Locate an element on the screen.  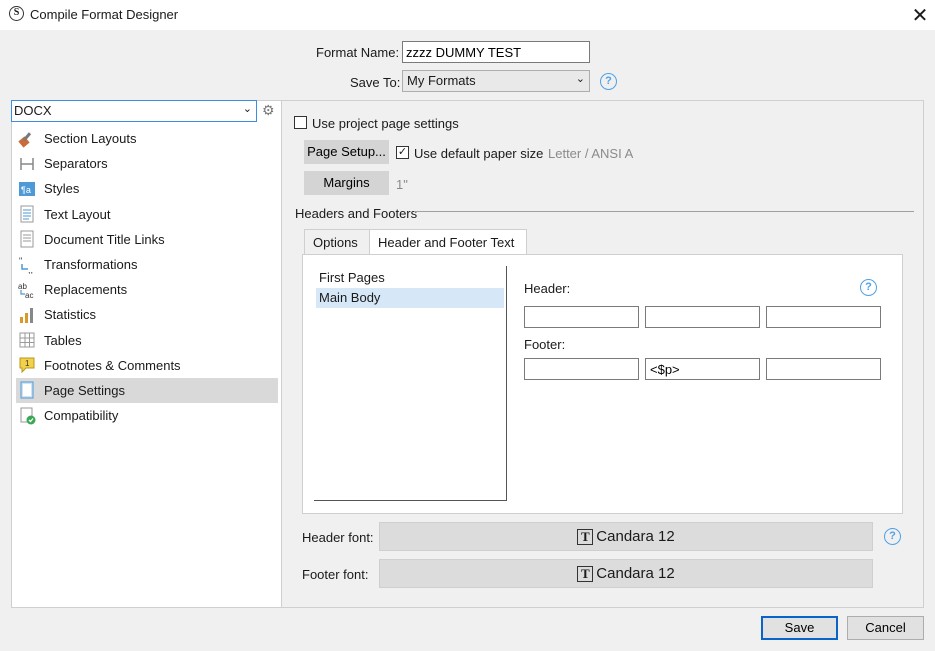
footer-left-input is located at coordinates (581, 369).